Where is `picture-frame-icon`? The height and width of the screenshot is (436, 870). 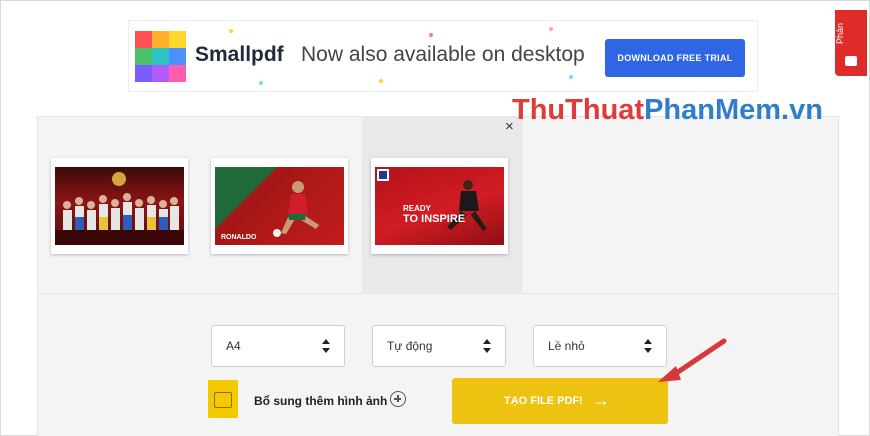
picture-frame-icon is located at coordinates (223, 400).